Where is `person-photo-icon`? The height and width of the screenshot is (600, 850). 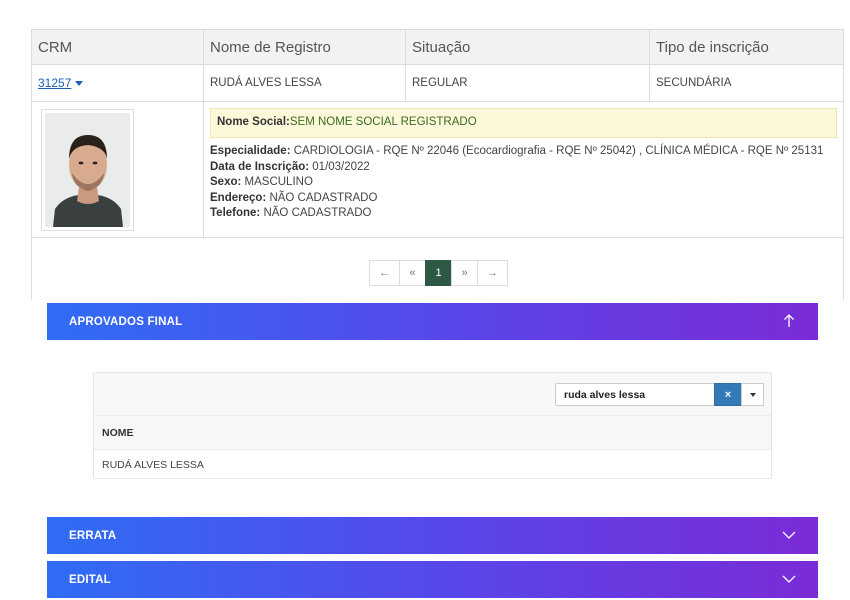 person-photo-icon is located at coordinates (87, 170).